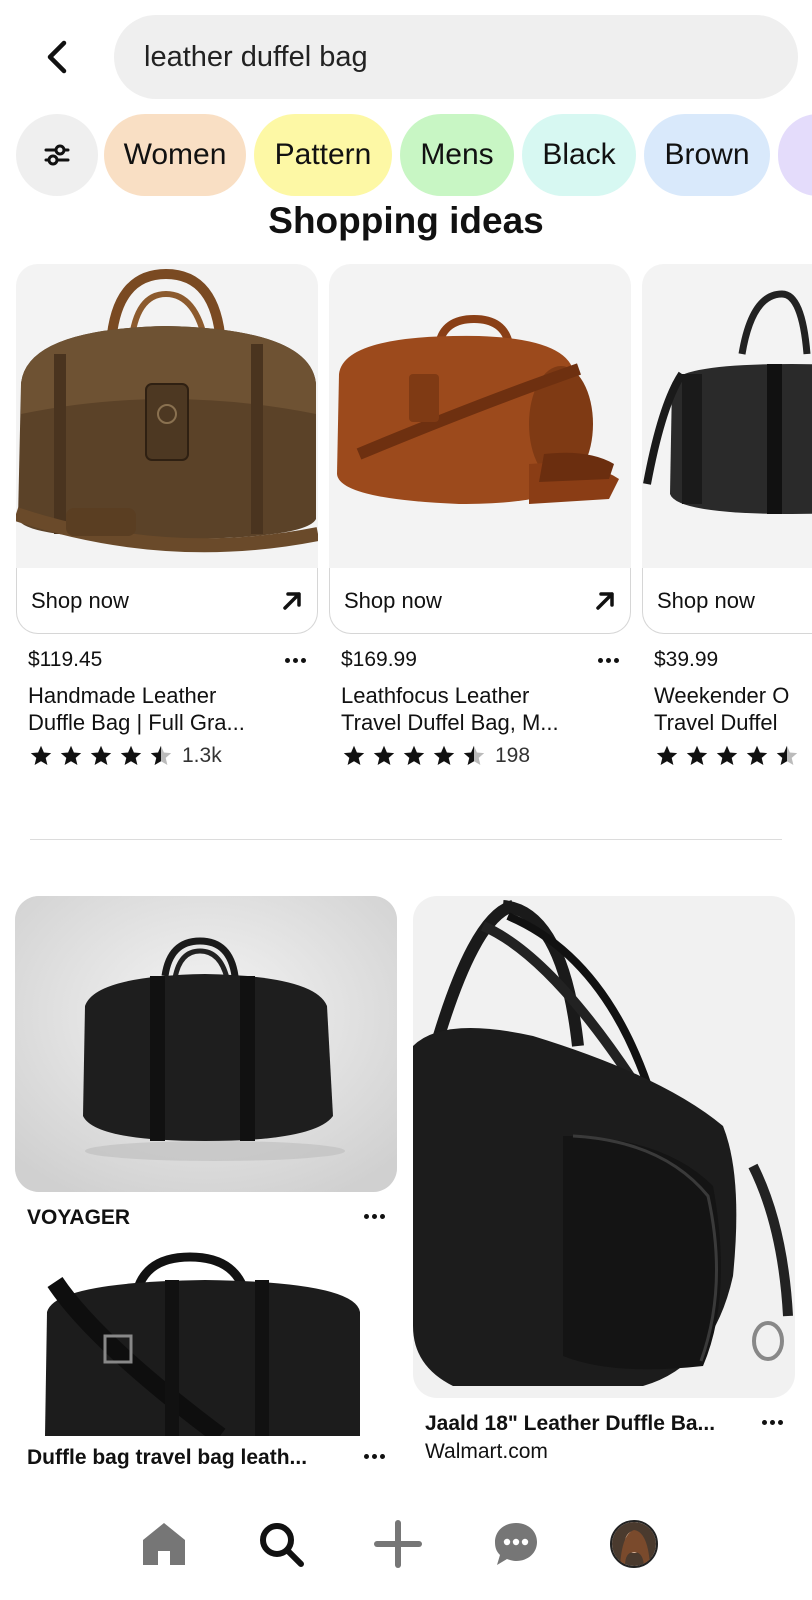  What do you see at coordinates (78, 1218) in the screenshot?
I see `pin-title: VOYAGER` at bounding box center [78, 1218].